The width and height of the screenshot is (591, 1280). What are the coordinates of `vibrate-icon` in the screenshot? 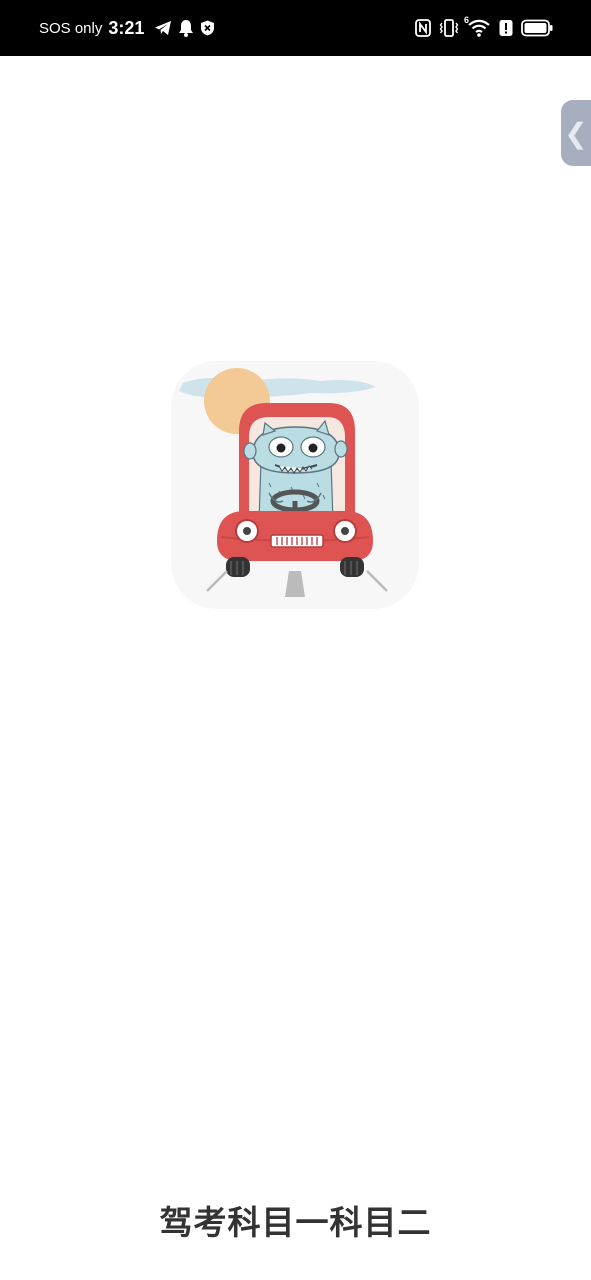 It's located at (449, 28).